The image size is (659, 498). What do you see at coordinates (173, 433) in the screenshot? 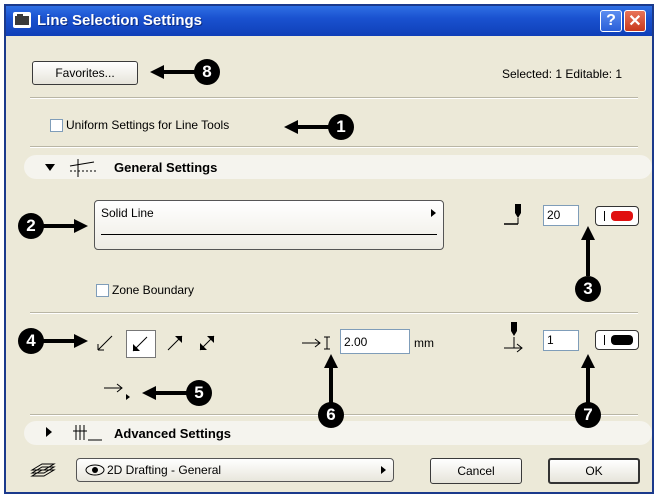
I see `advanced-settings-title: Advanced Settings` at bounding box center [173, 433].